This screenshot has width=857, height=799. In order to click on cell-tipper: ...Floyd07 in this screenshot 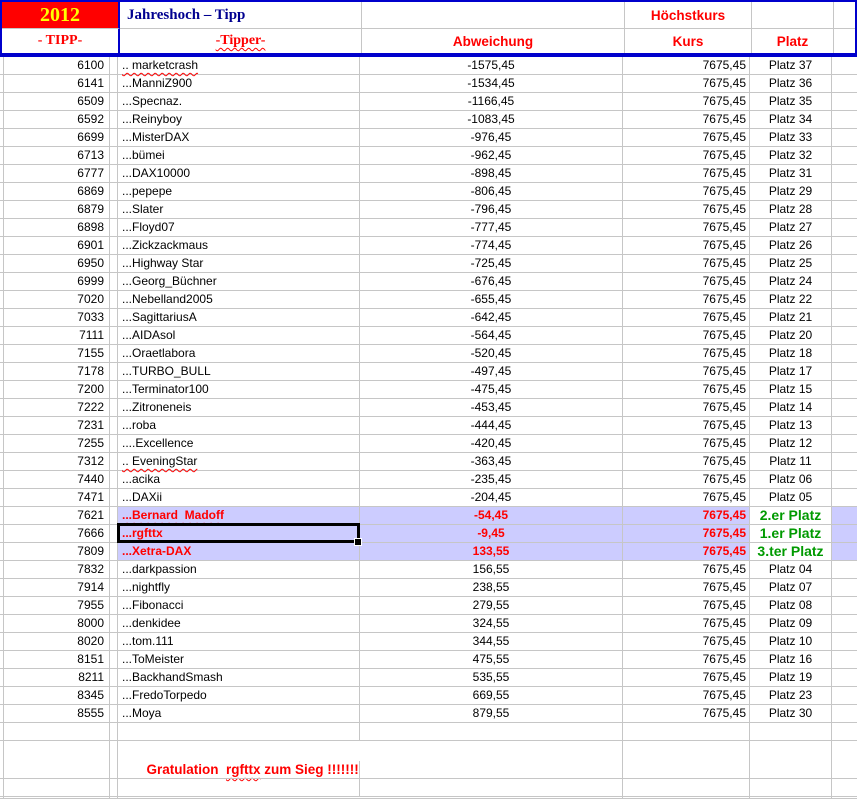, I will do `click(239, 228)`.